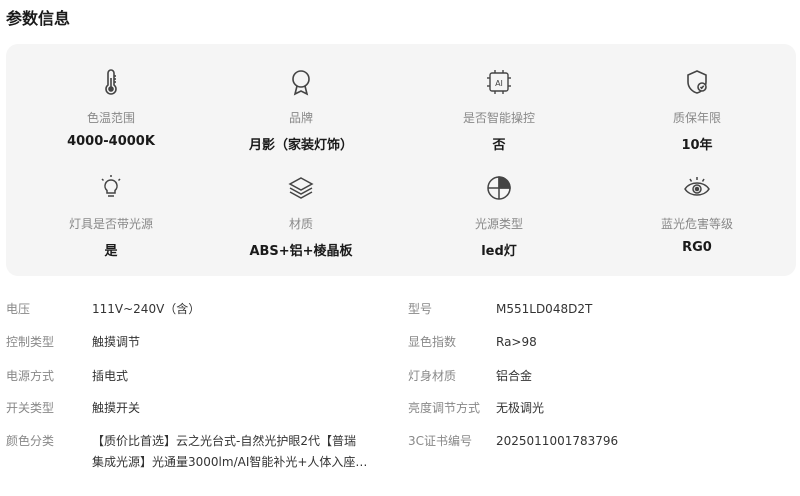 This screenshot has width=800, height=496. Describe the element at coordinates (432, 342) in the screenshot. I see `spec-key: 显色指数` at that location.